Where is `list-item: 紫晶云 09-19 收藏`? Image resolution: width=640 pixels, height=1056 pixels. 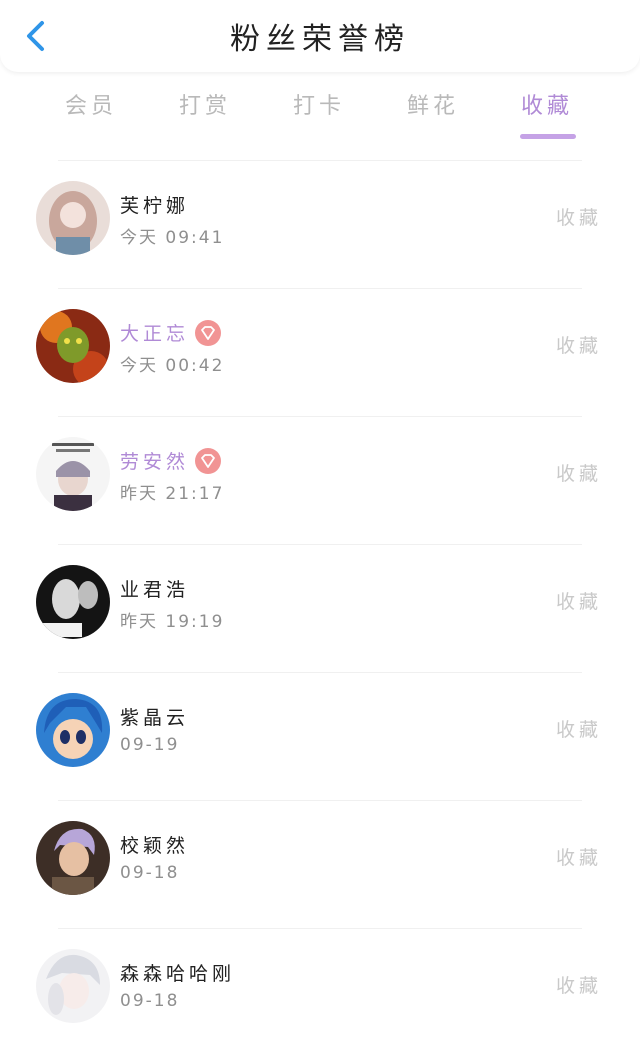
list-item: 紫晶云 09-19 收藏 is located at coordinates (320, 736).